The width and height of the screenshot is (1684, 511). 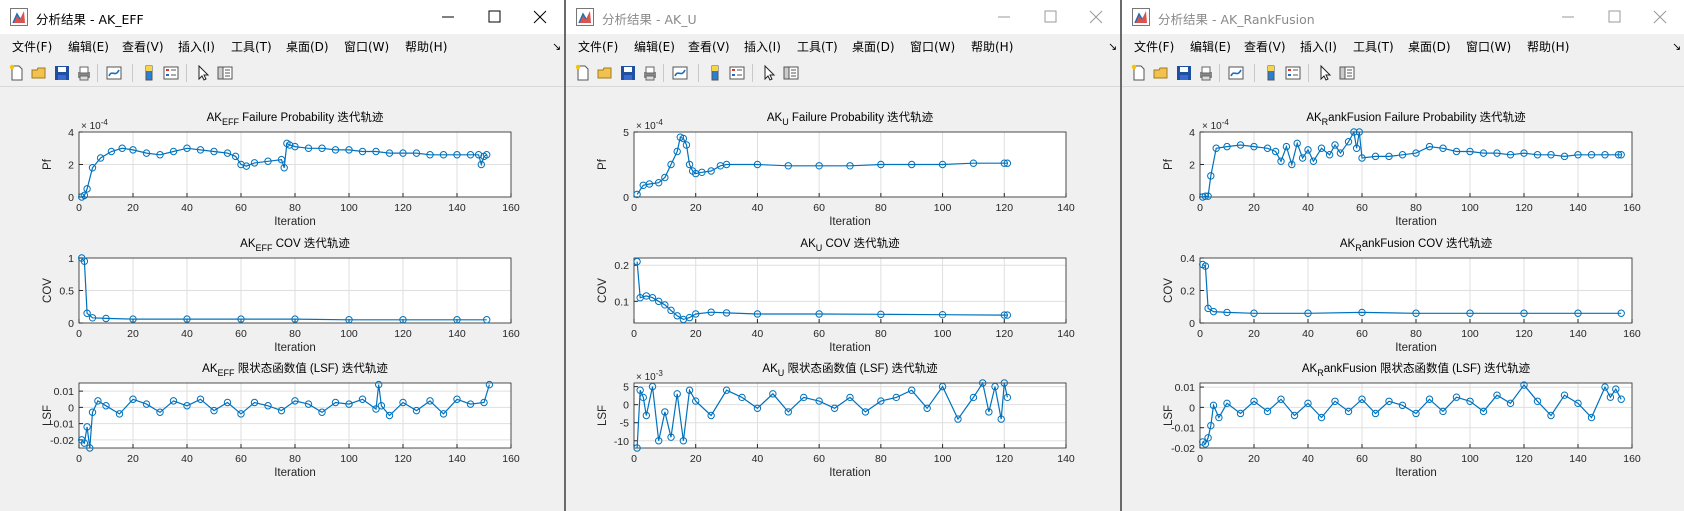 I want to click on x-tick-label: 100, so click(x=943, y=208).